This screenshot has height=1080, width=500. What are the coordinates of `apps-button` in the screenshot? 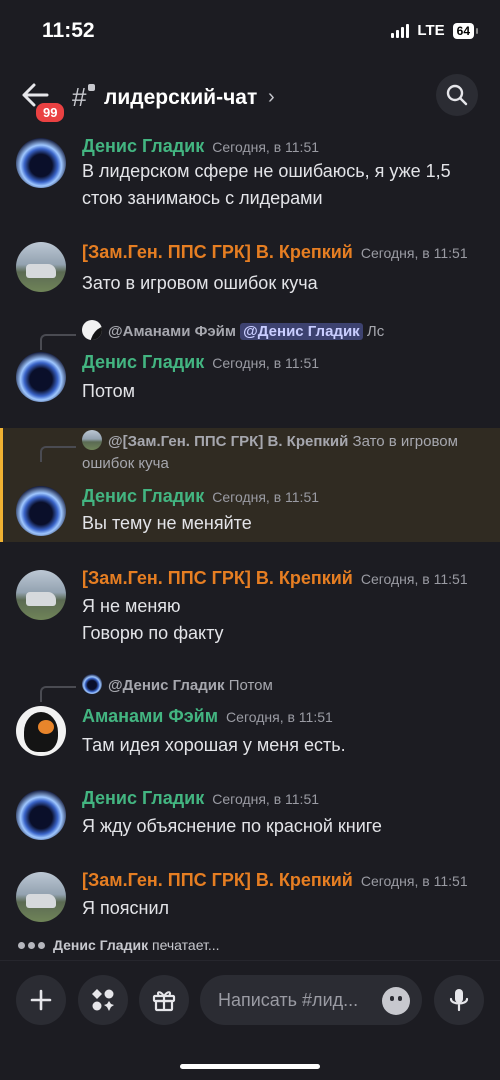 It's located at (103, 1000).